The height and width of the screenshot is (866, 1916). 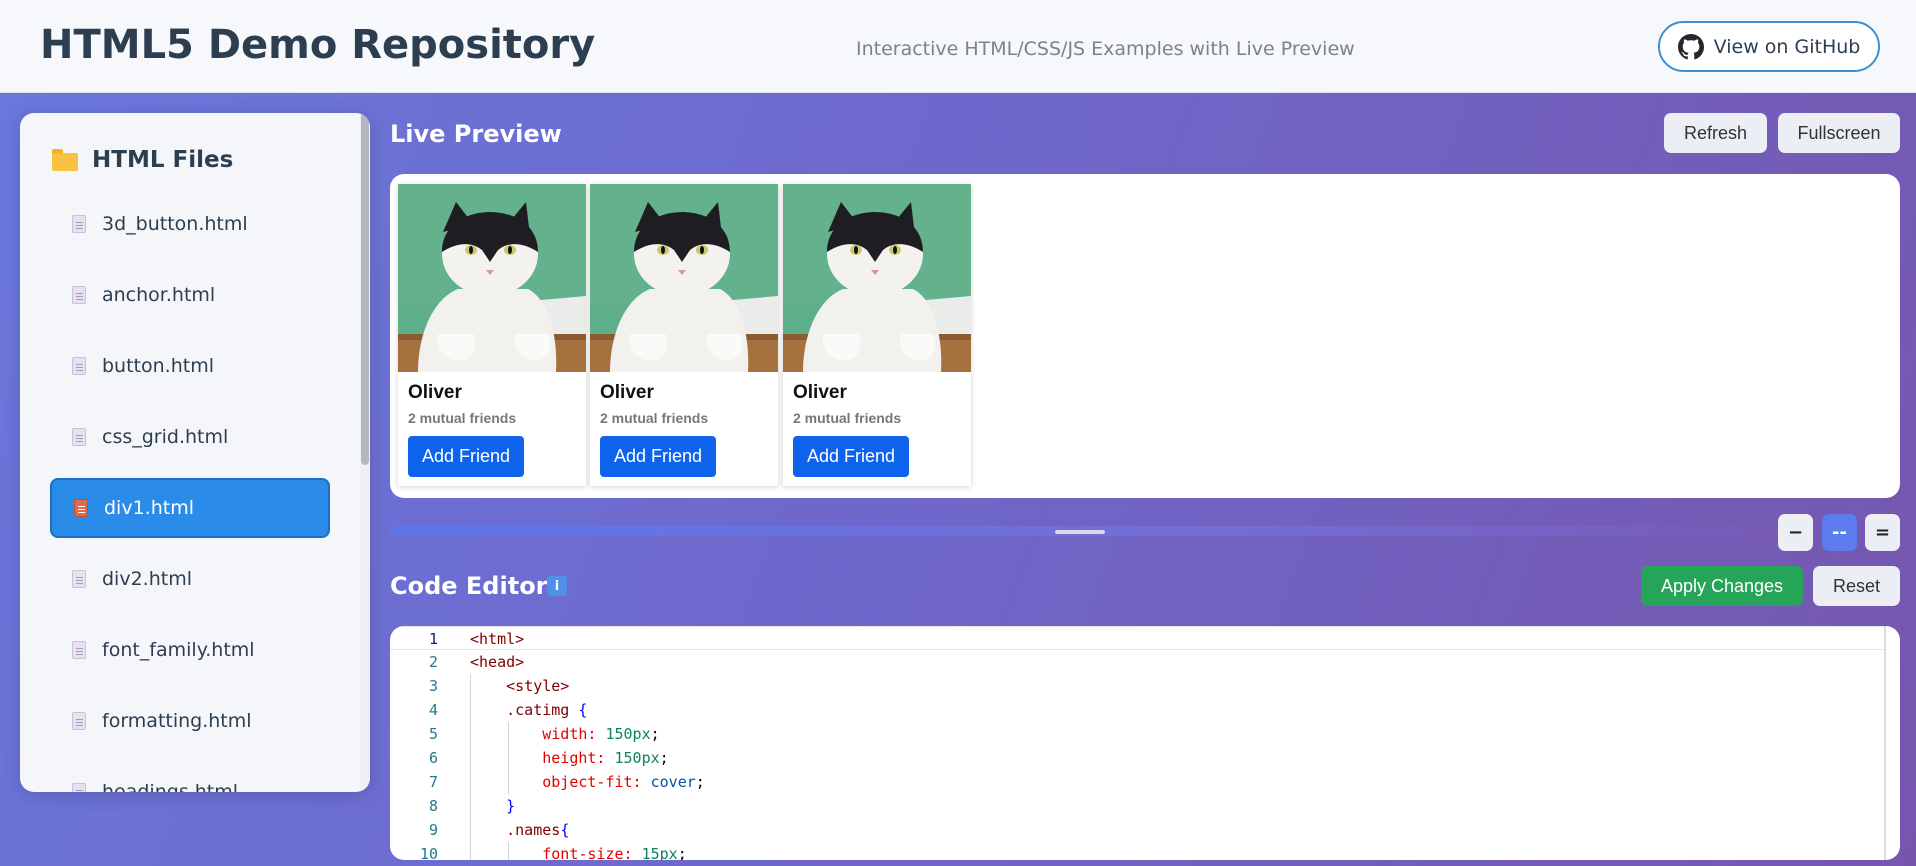 I want to click on file-label: anchor.html, so click(x=159, y=295).